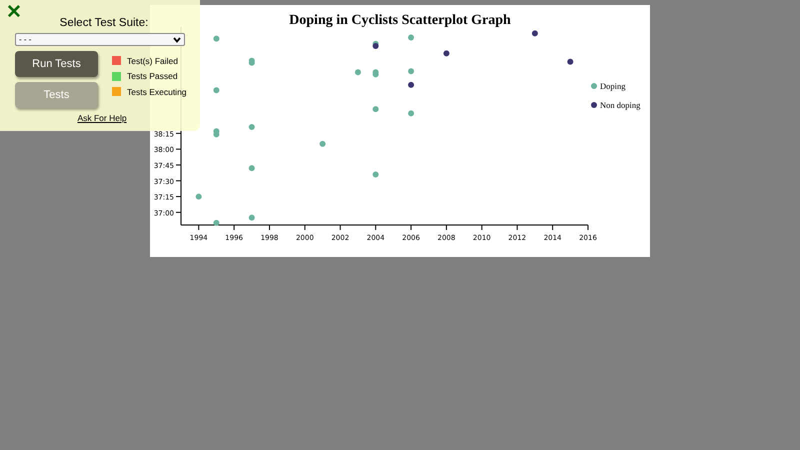 This screenshot has width=800, height=450. I want to click on suite-select: - - -, so click(100, 39).